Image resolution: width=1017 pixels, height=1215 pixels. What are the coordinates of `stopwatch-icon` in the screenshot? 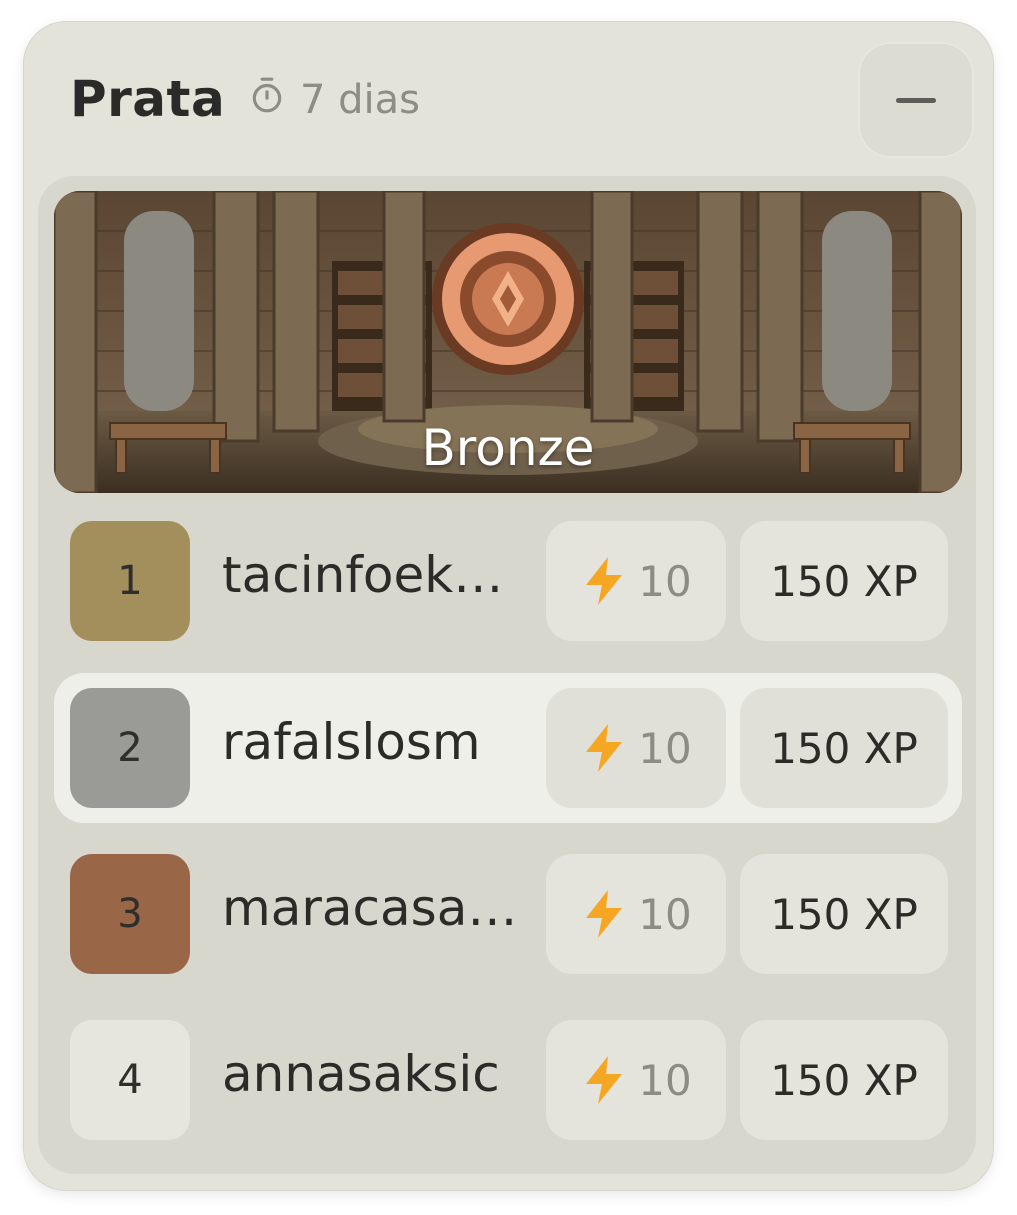 It's located at (267, 100).